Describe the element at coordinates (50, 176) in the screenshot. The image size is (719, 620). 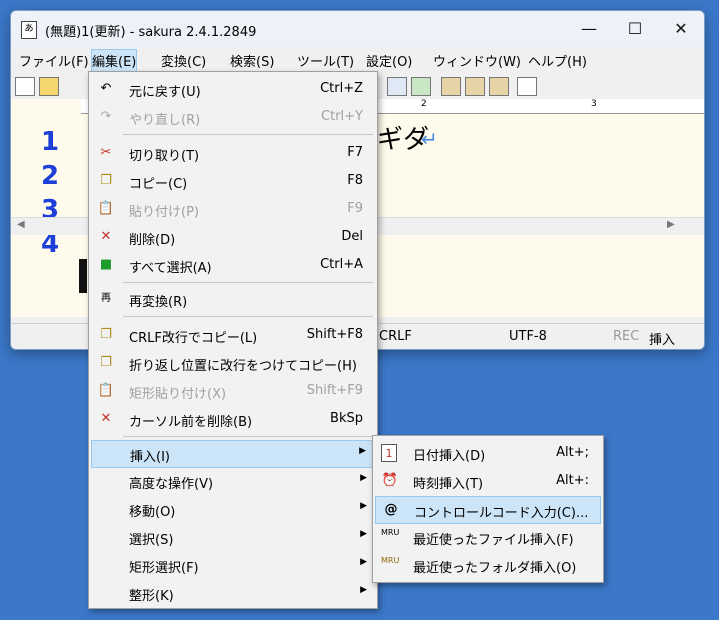
I see `line-number: 2` at that location.